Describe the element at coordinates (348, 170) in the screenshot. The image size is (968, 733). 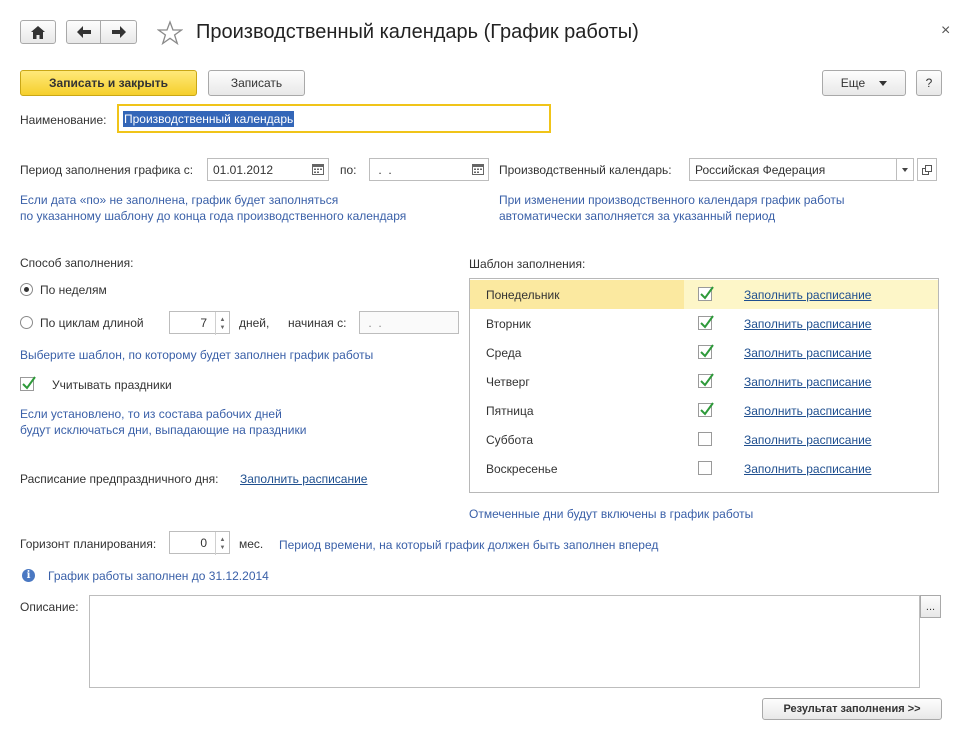
I see `period-to-label: по:` at that location.